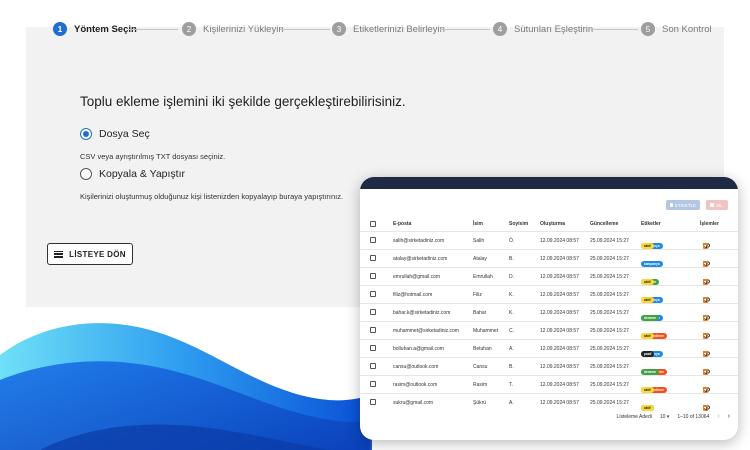  I want to click on header-tags: Etiketler, so click(651, 224).